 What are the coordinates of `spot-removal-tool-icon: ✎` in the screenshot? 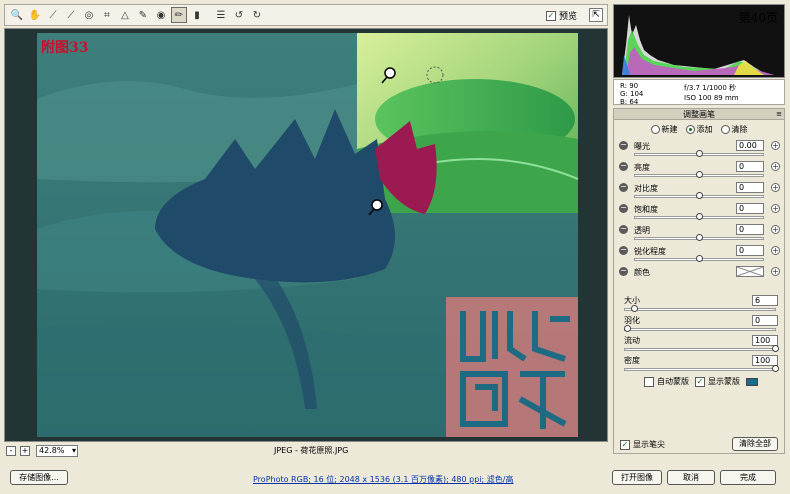 It's located at (143, 15).